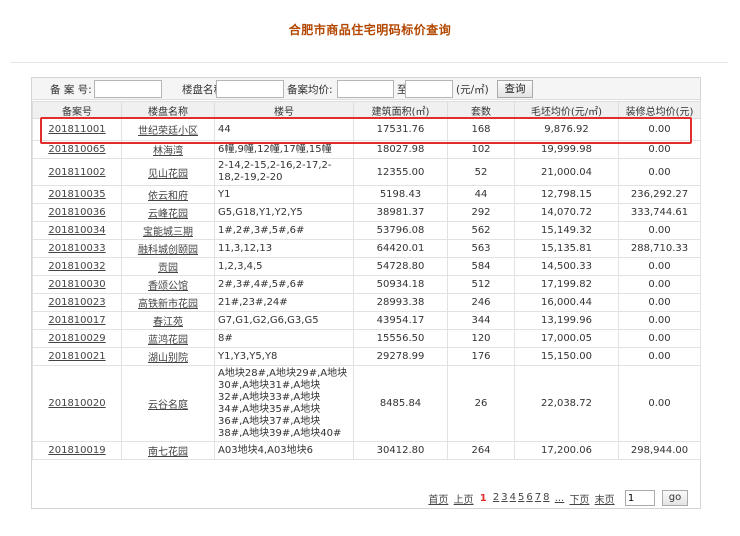  What do you see at coordinates (168, 358) in the screenshot?
I see `project-name-link: 湖山别院` at bounding box center [168, 358].